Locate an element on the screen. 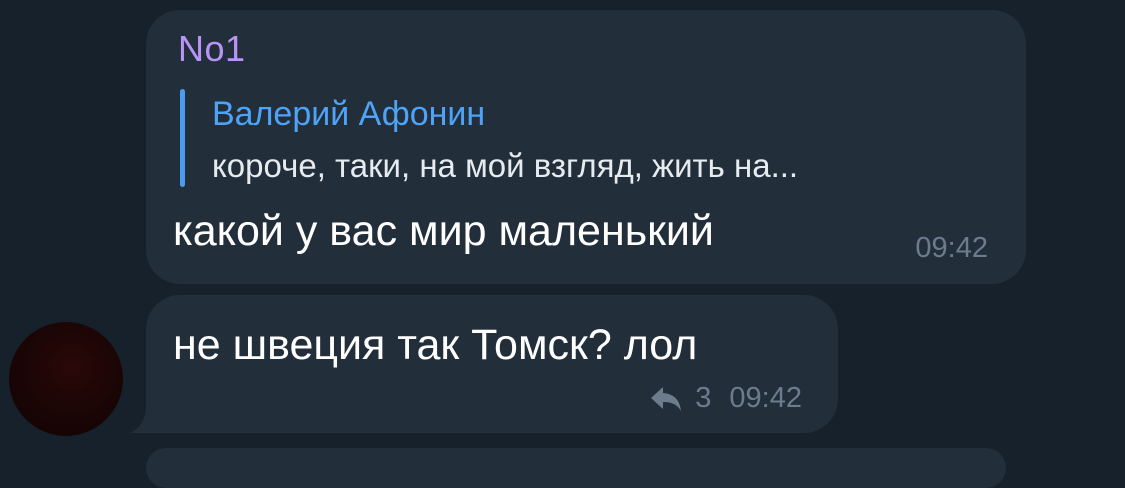 Image resolution: width=1125 pixels, height=488 pixels. reply-accent-bar is located at coordinates (182, 138).